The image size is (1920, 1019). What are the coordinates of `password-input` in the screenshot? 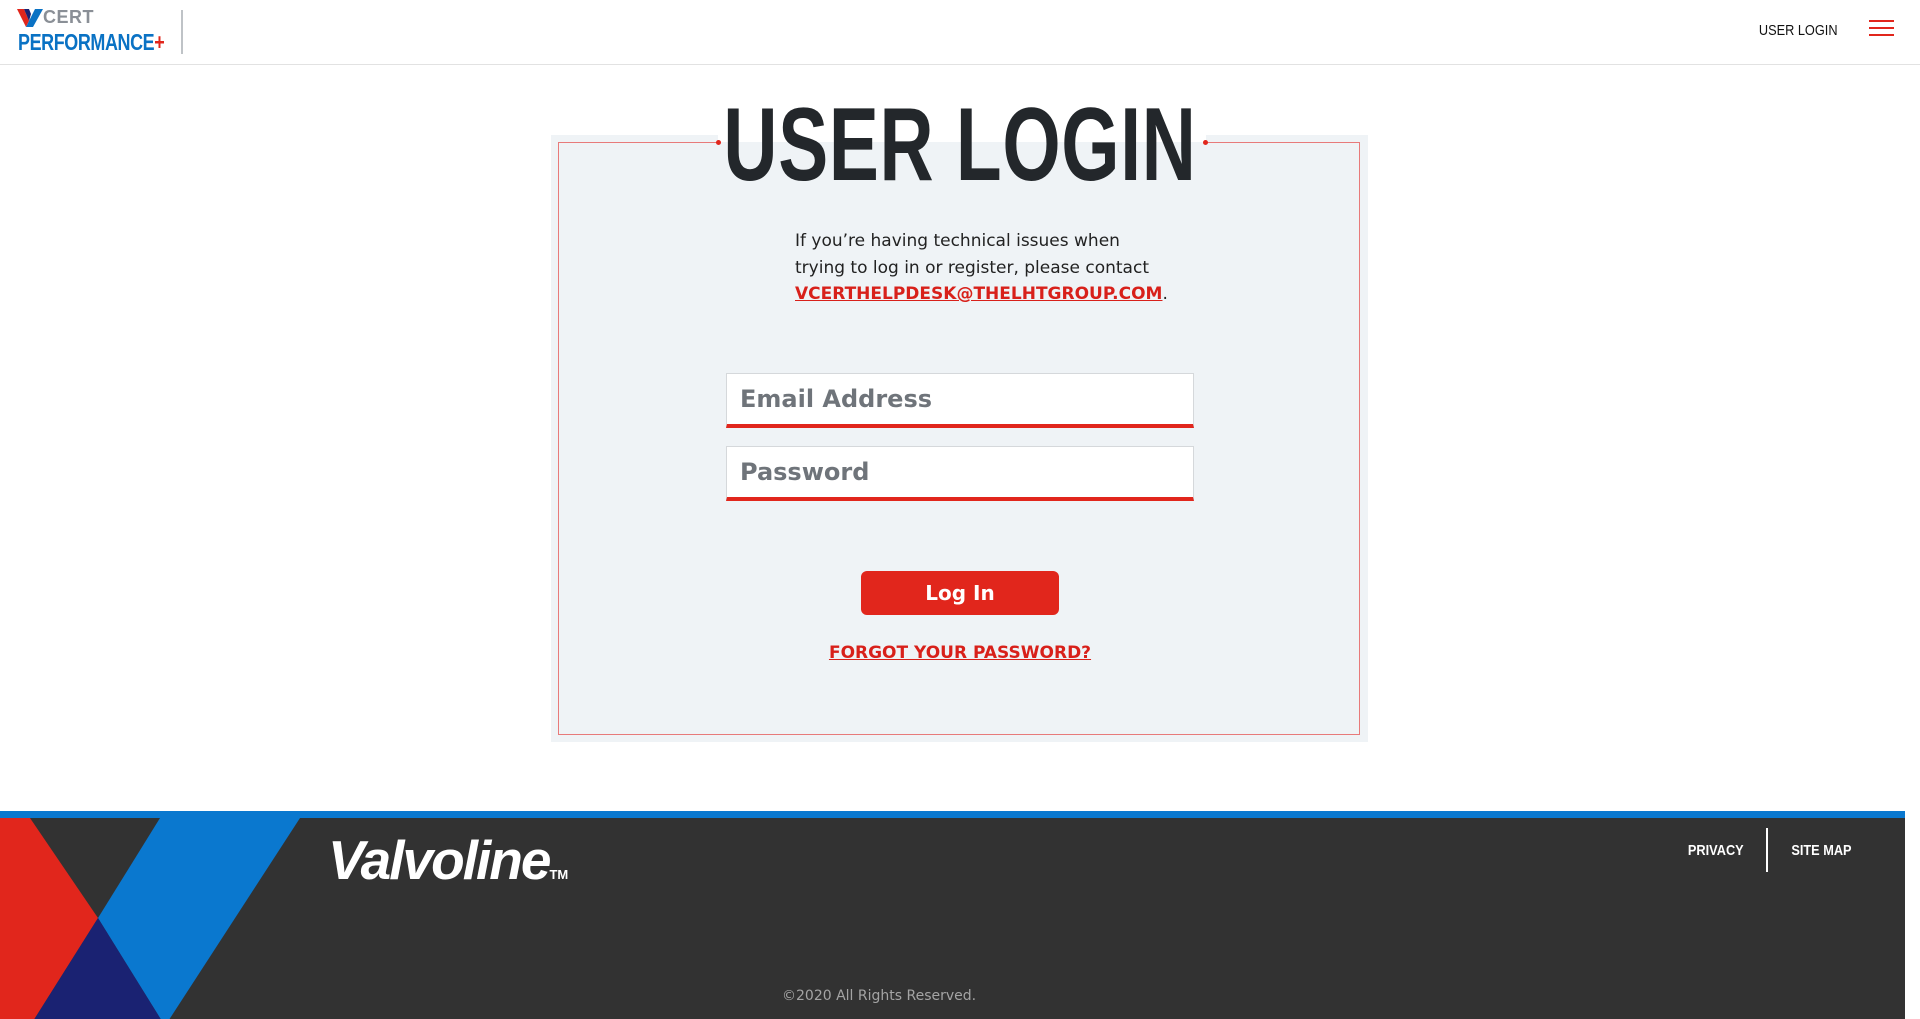 It's located at (960, 472).